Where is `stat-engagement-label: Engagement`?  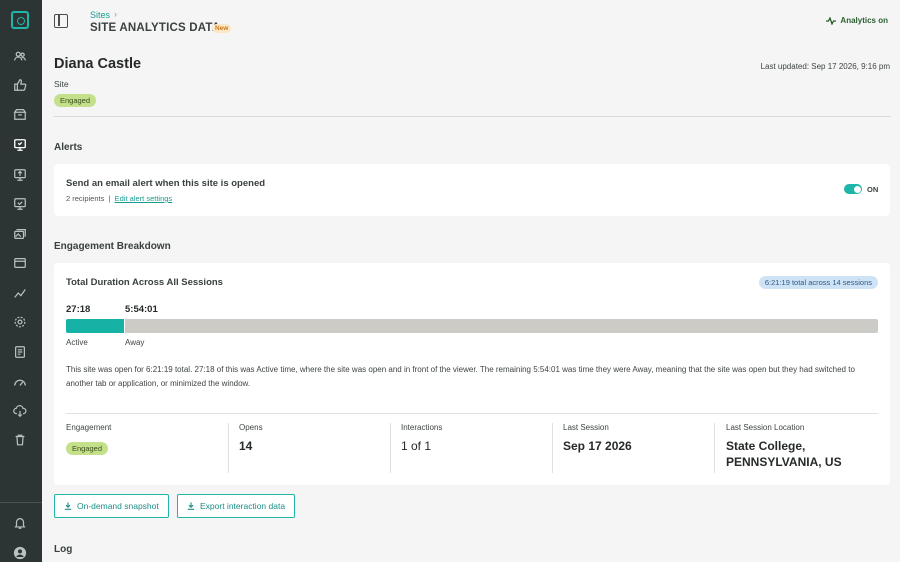
stat-engagement-label: Engagement is located at coordinates (89, 427).